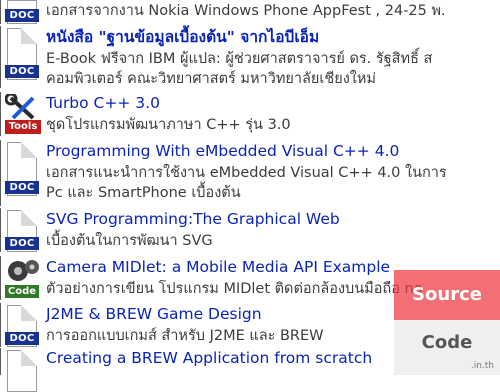 The image size is (500, 392). I want to click on item-title-link: หนังสือ "ฐานข้อมูลเบื้องต้น" จากไอบีเอ็ม, so click(182, 37).